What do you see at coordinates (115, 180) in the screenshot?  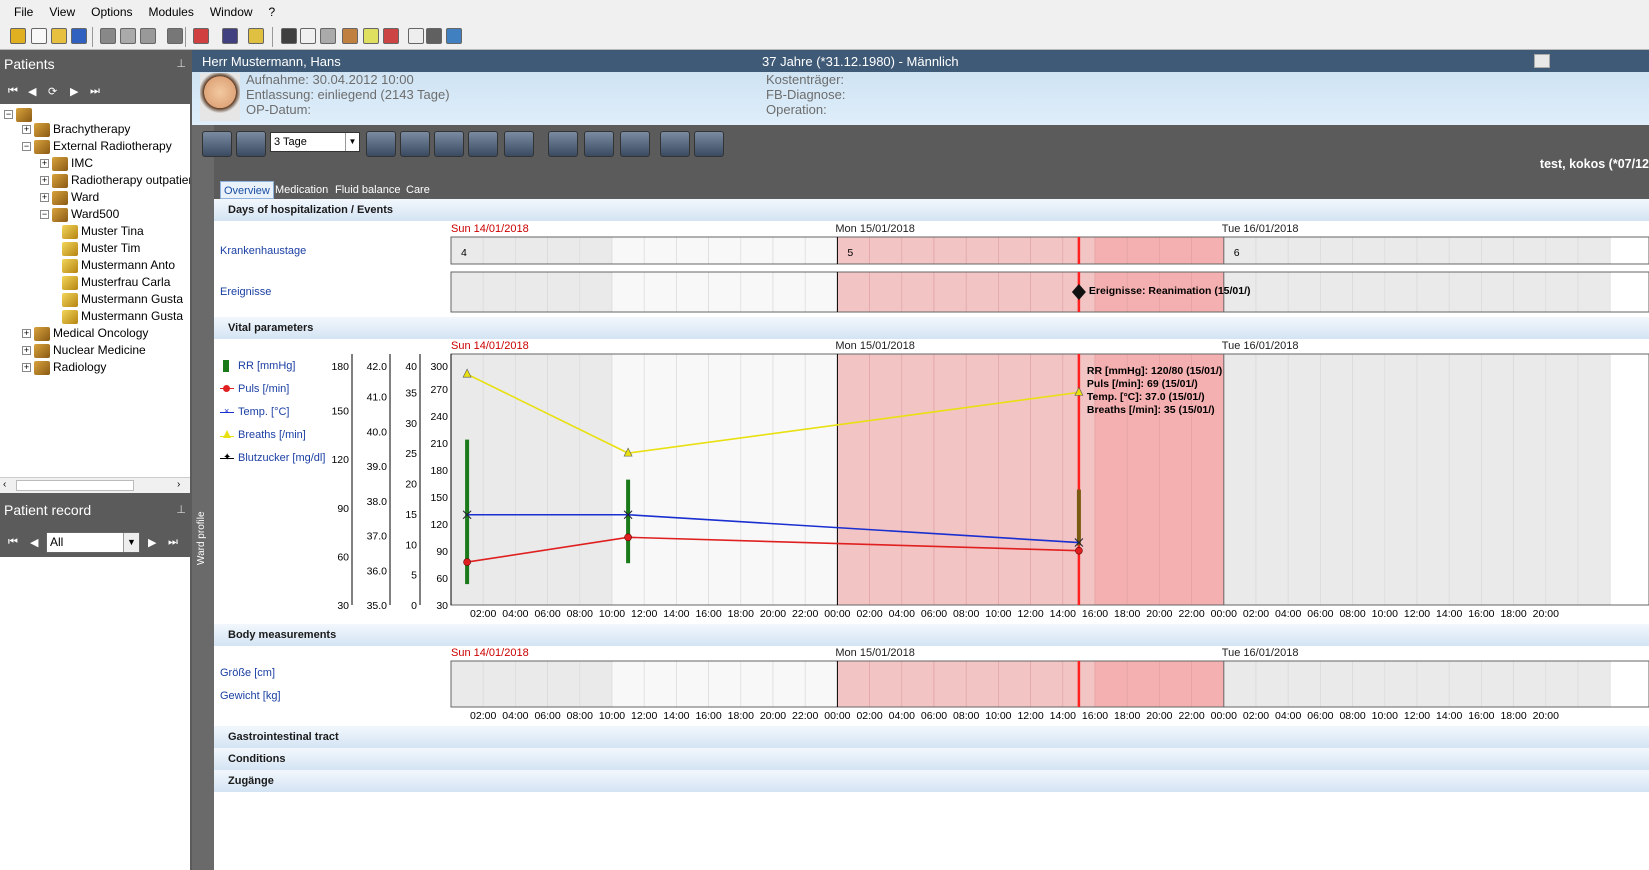 I see `tree-folder-item: + Radiotherapy outpatien` at bounding box center [115, 180].